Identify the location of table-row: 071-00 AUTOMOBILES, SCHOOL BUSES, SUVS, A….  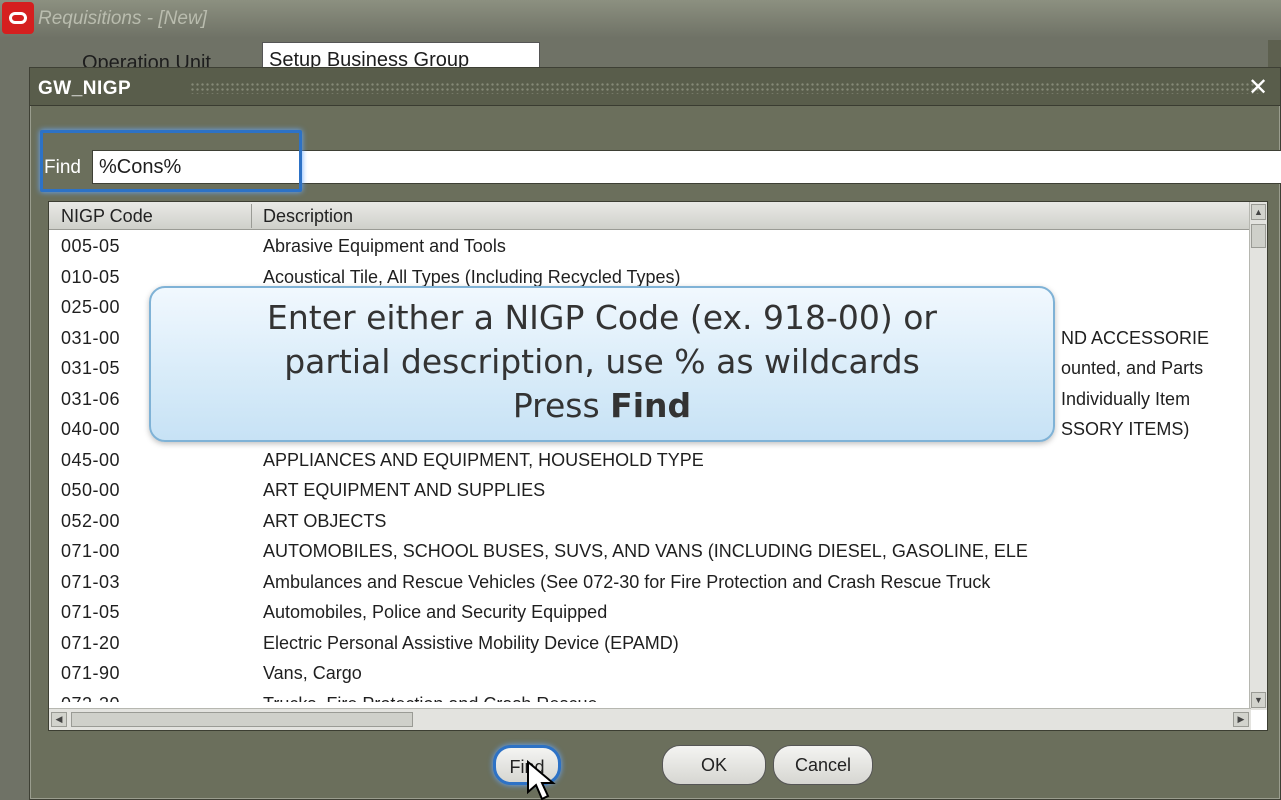
(650, 552).